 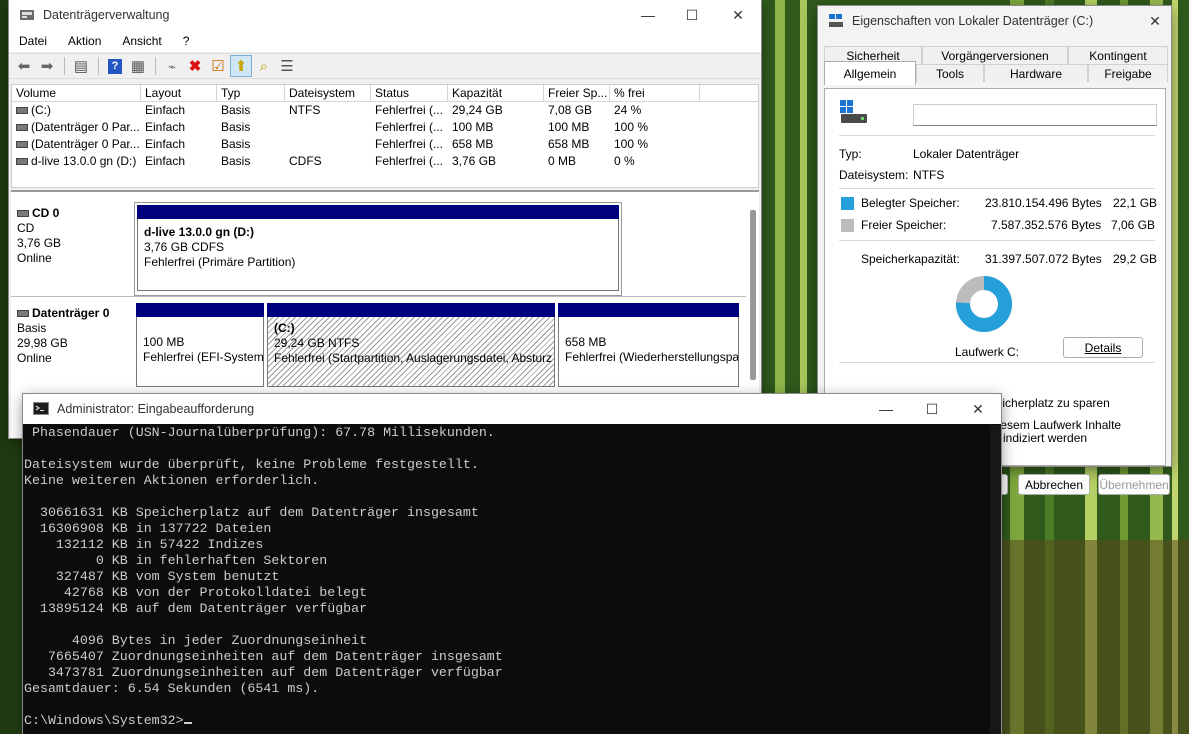 I want to click on volume-capacity: 100 MB, so click(x=473, y=127).